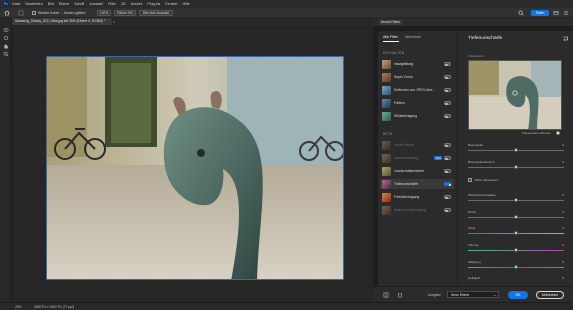  What do you see at coordinates (403, 77) in the screenshot?
I see `filter-name: Super Zoom` at bounding box center [403, 77].